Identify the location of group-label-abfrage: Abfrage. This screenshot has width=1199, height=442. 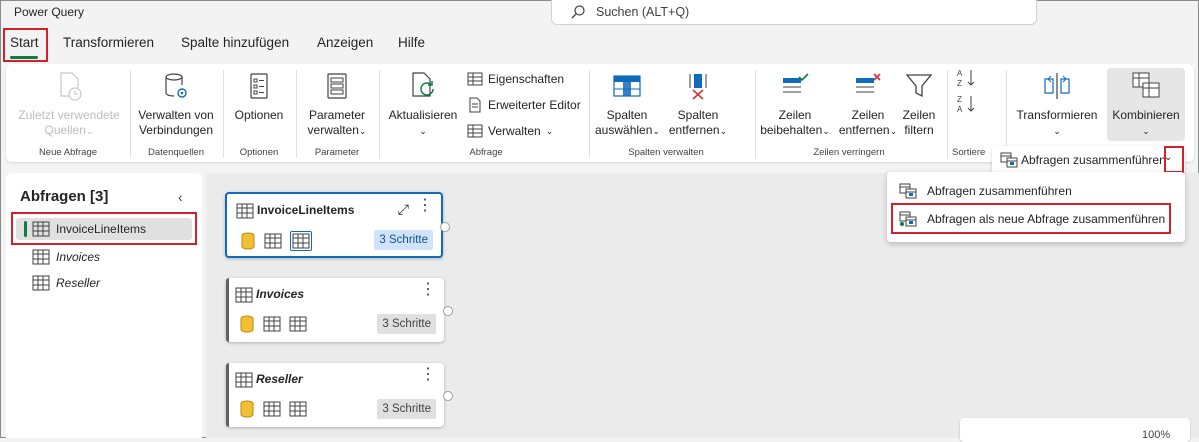
(486, 152).